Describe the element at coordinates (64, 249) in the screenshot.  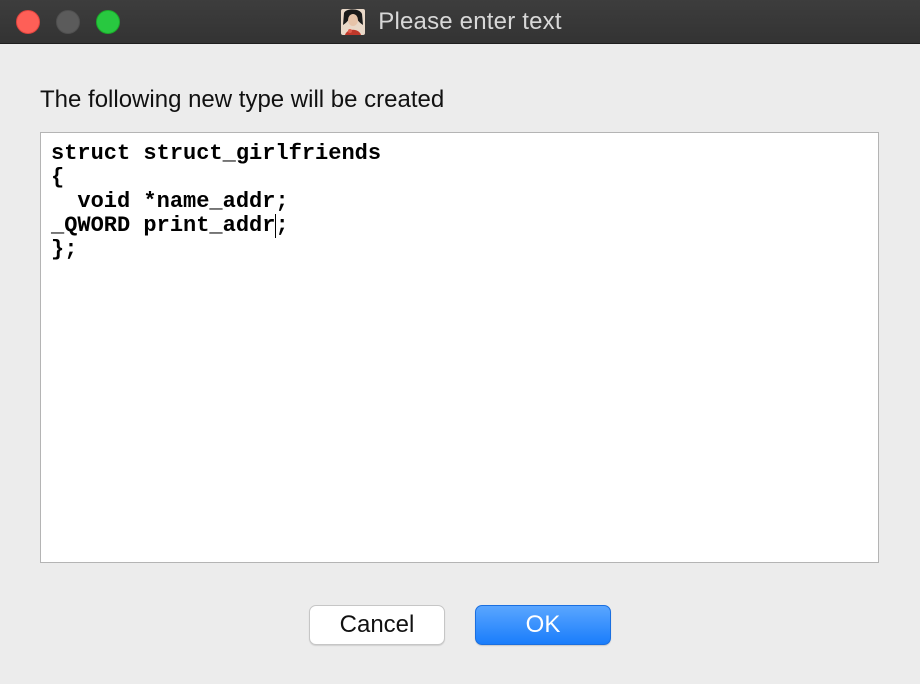
I see `code-line: };` at that location.